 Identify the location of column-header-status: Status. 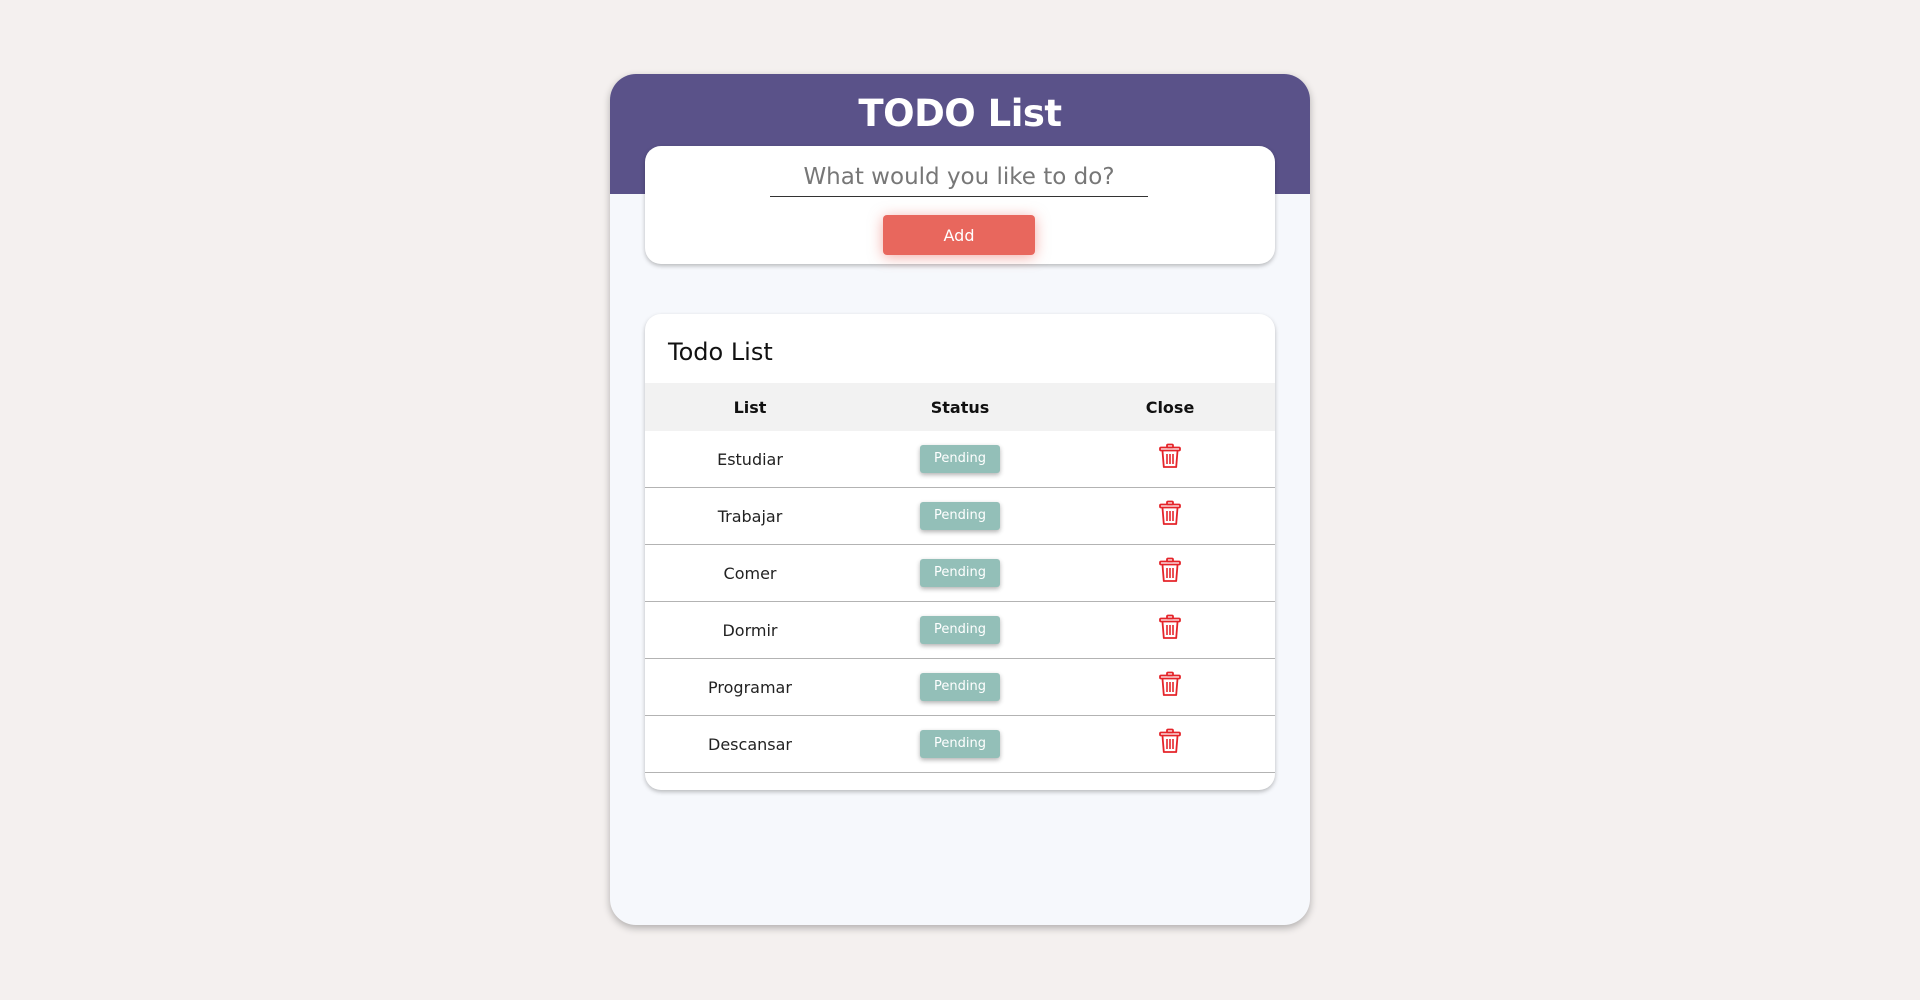
(960, 407).